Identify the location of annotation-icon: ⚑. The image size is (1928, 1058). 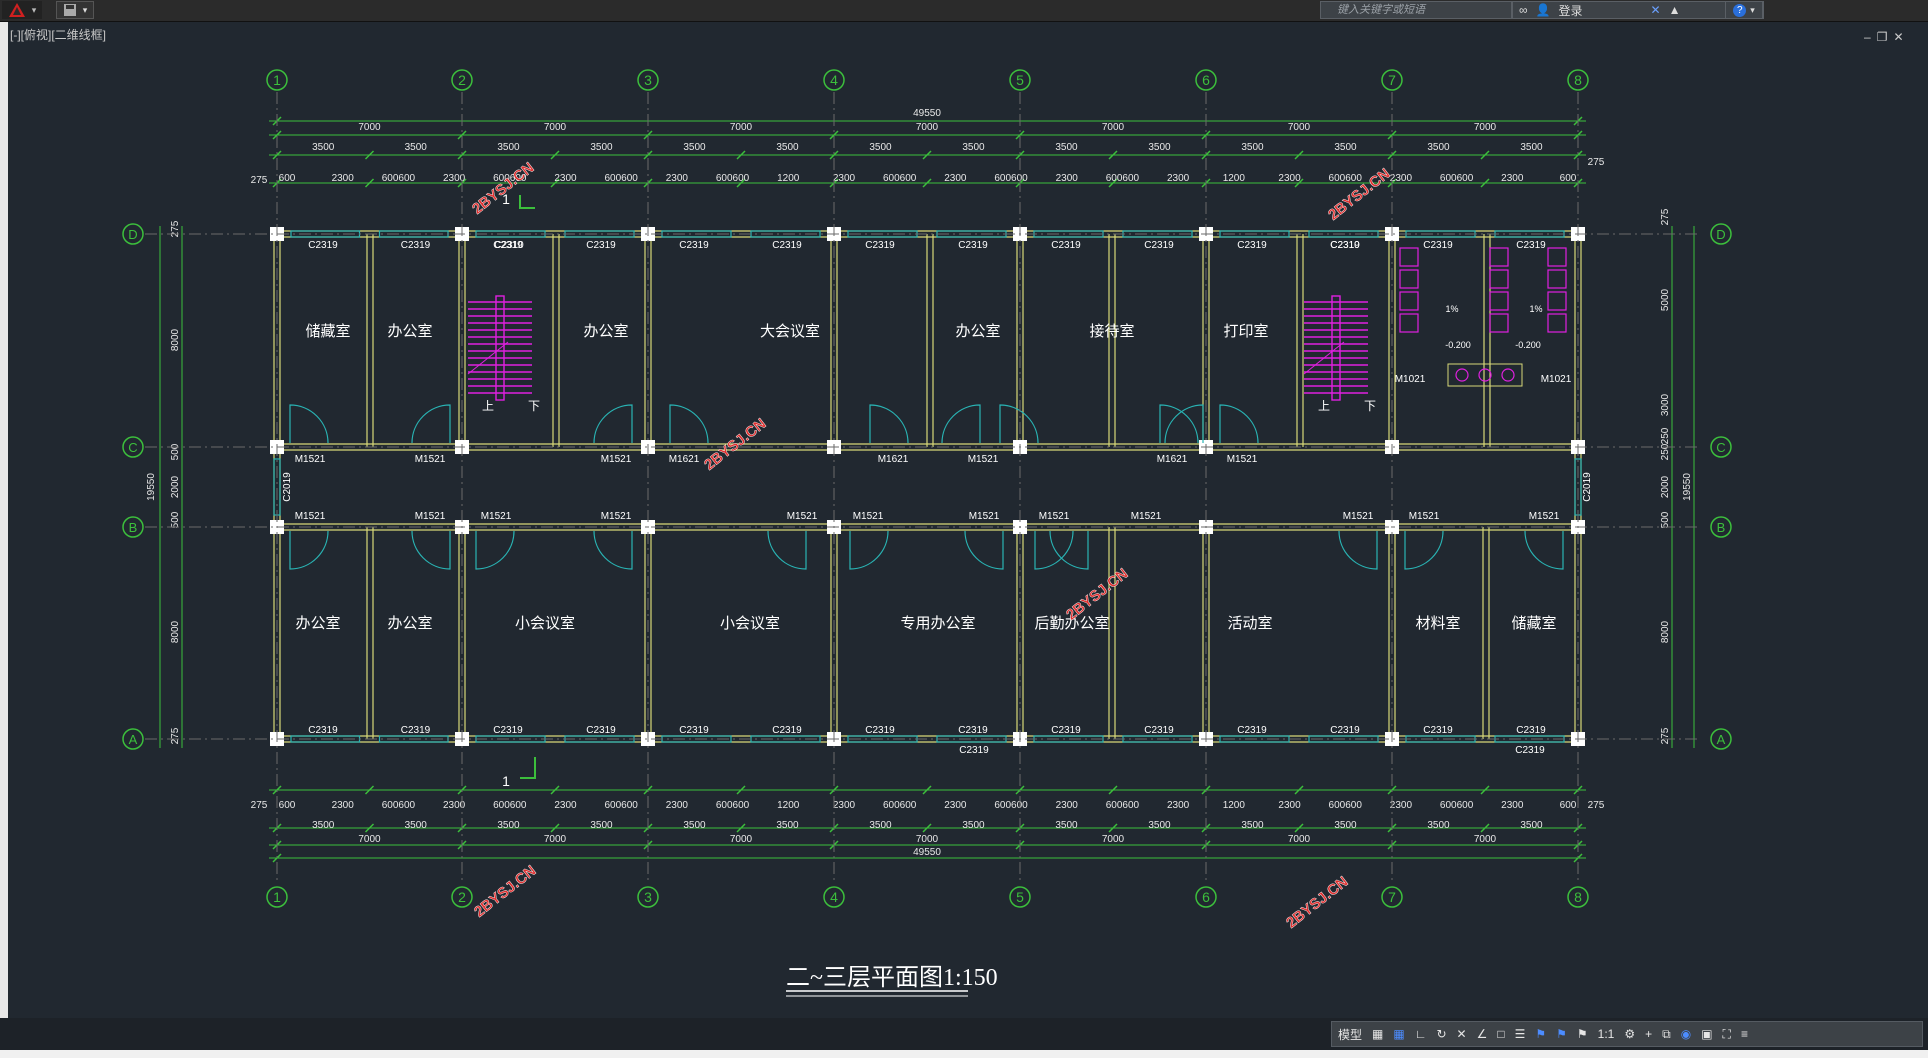
(1540, 1034).